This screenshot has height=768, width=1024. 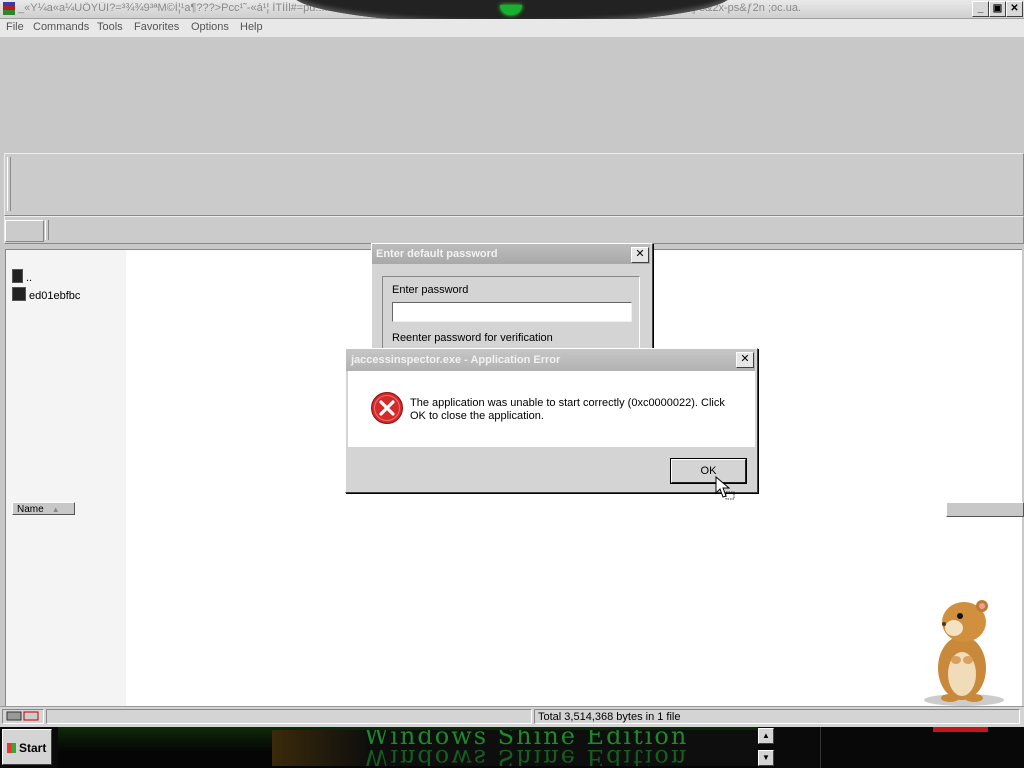 What do you see at coordinates (980, 9) in the screenshot?
I see `minimize-button: _` at bounding box center [980, 9].